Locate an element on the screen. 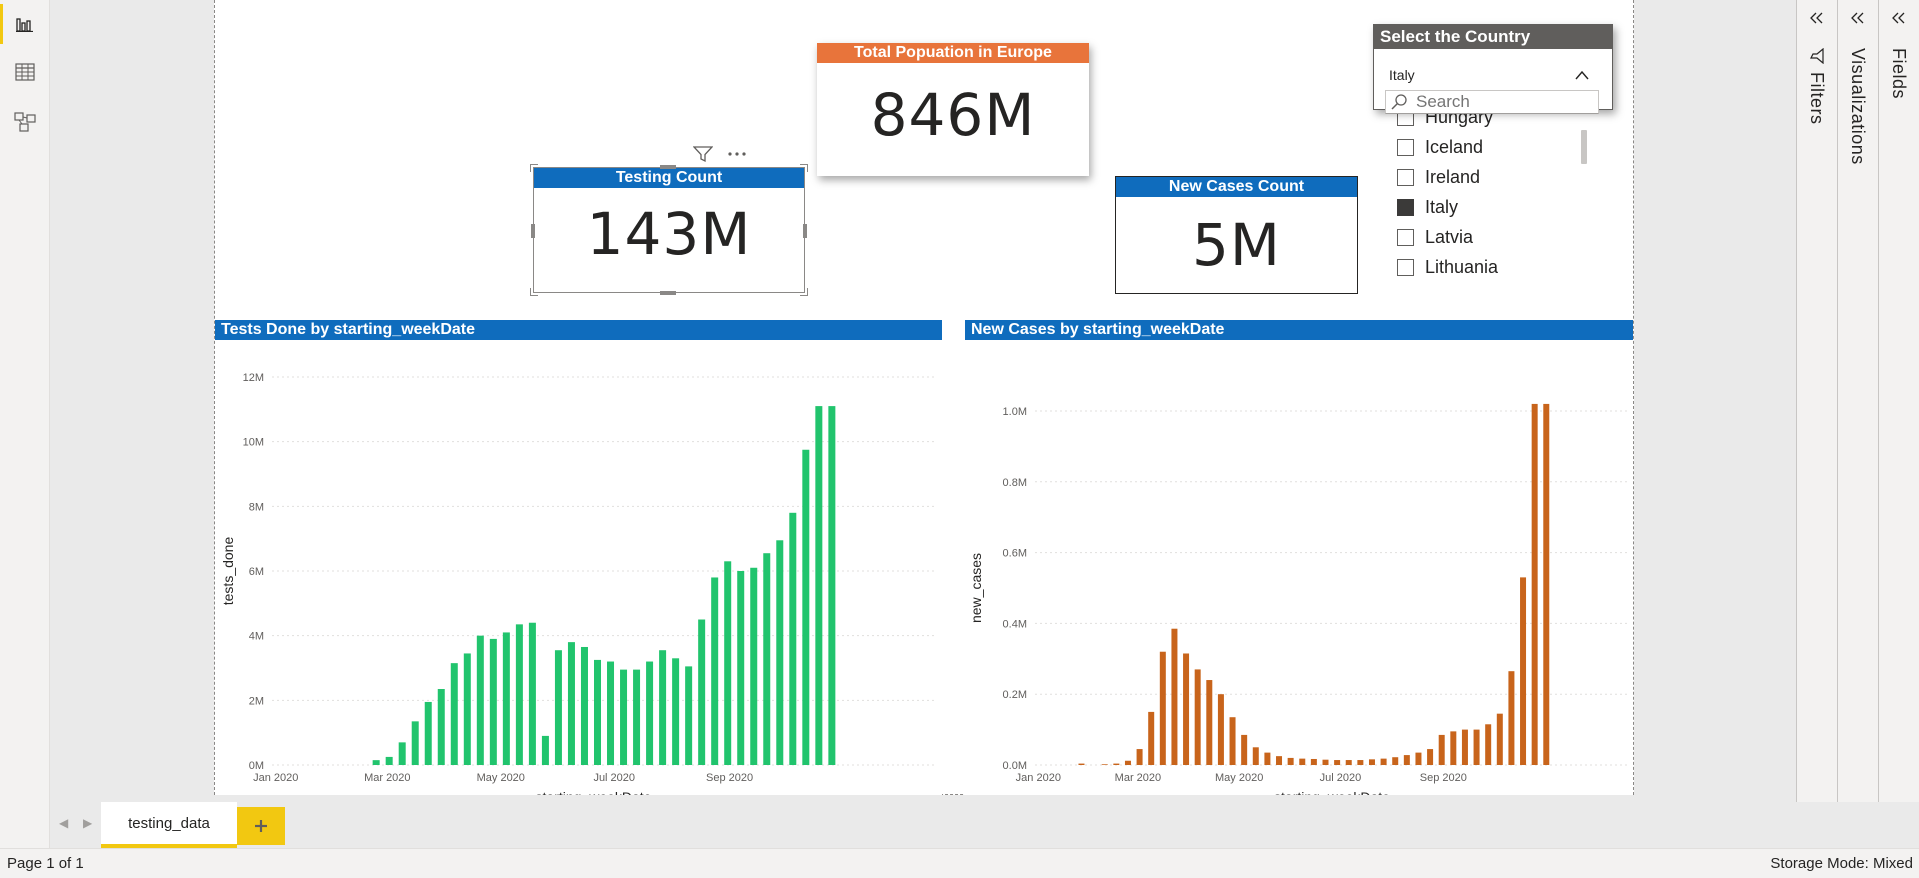 The height and width of the screenshot is (878, 1919). report-view-button is located at coordinates (25, 24).